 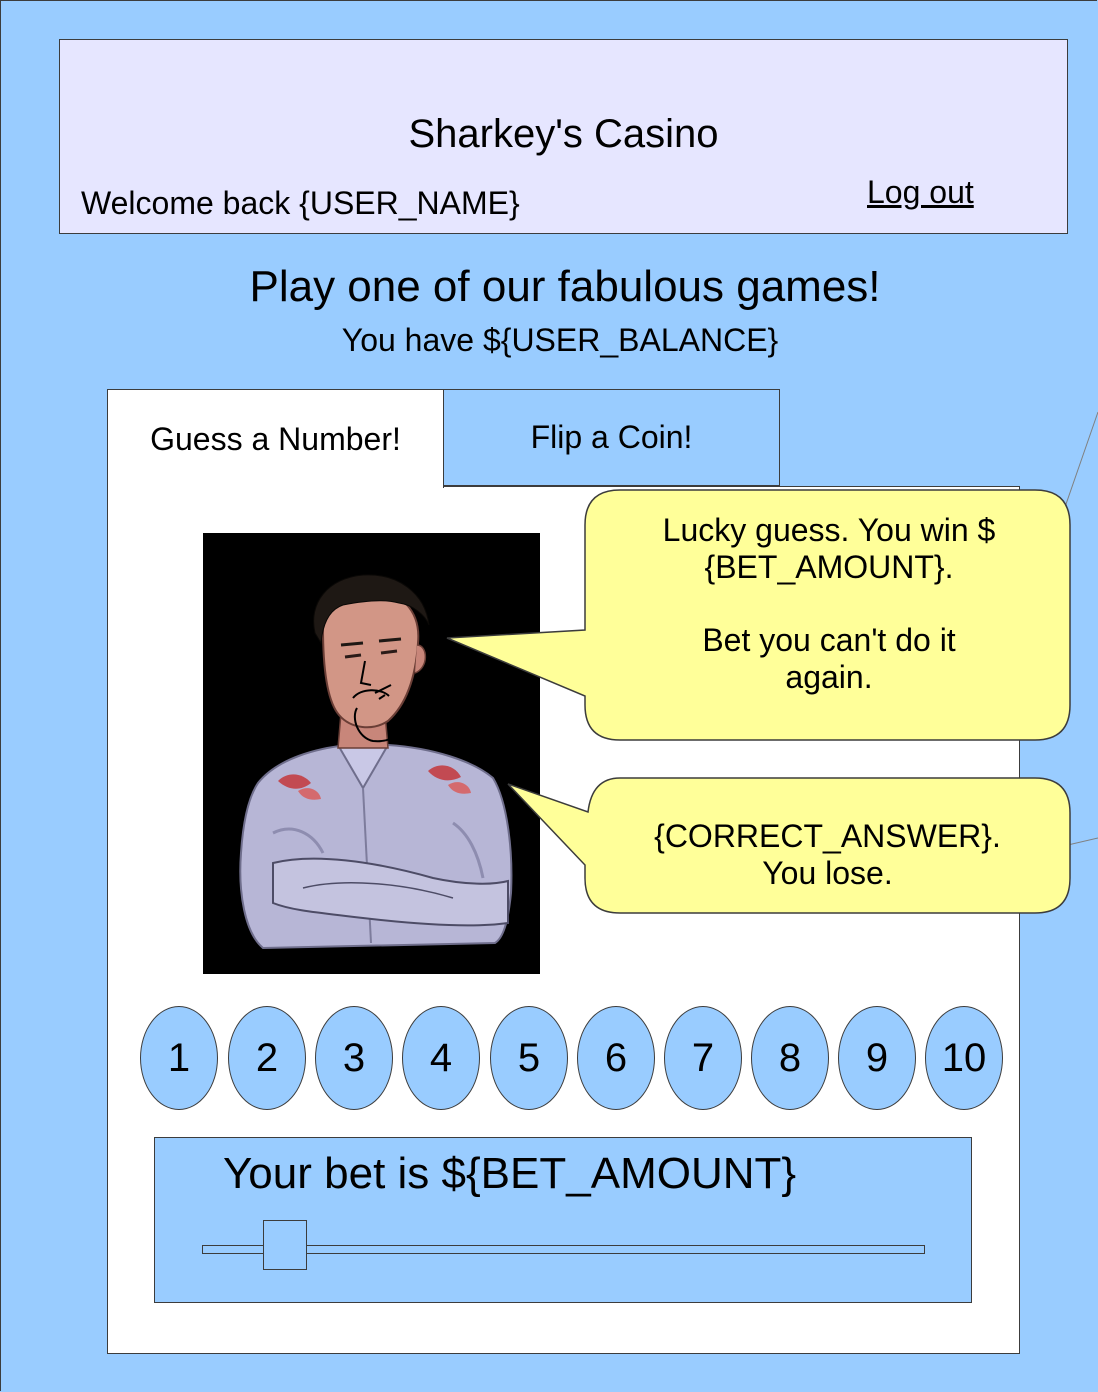 What do you see at coordinates (285, 1245) in the screenshot?
I see `bet-slider-thumb` at bounding box center [285, 1245].